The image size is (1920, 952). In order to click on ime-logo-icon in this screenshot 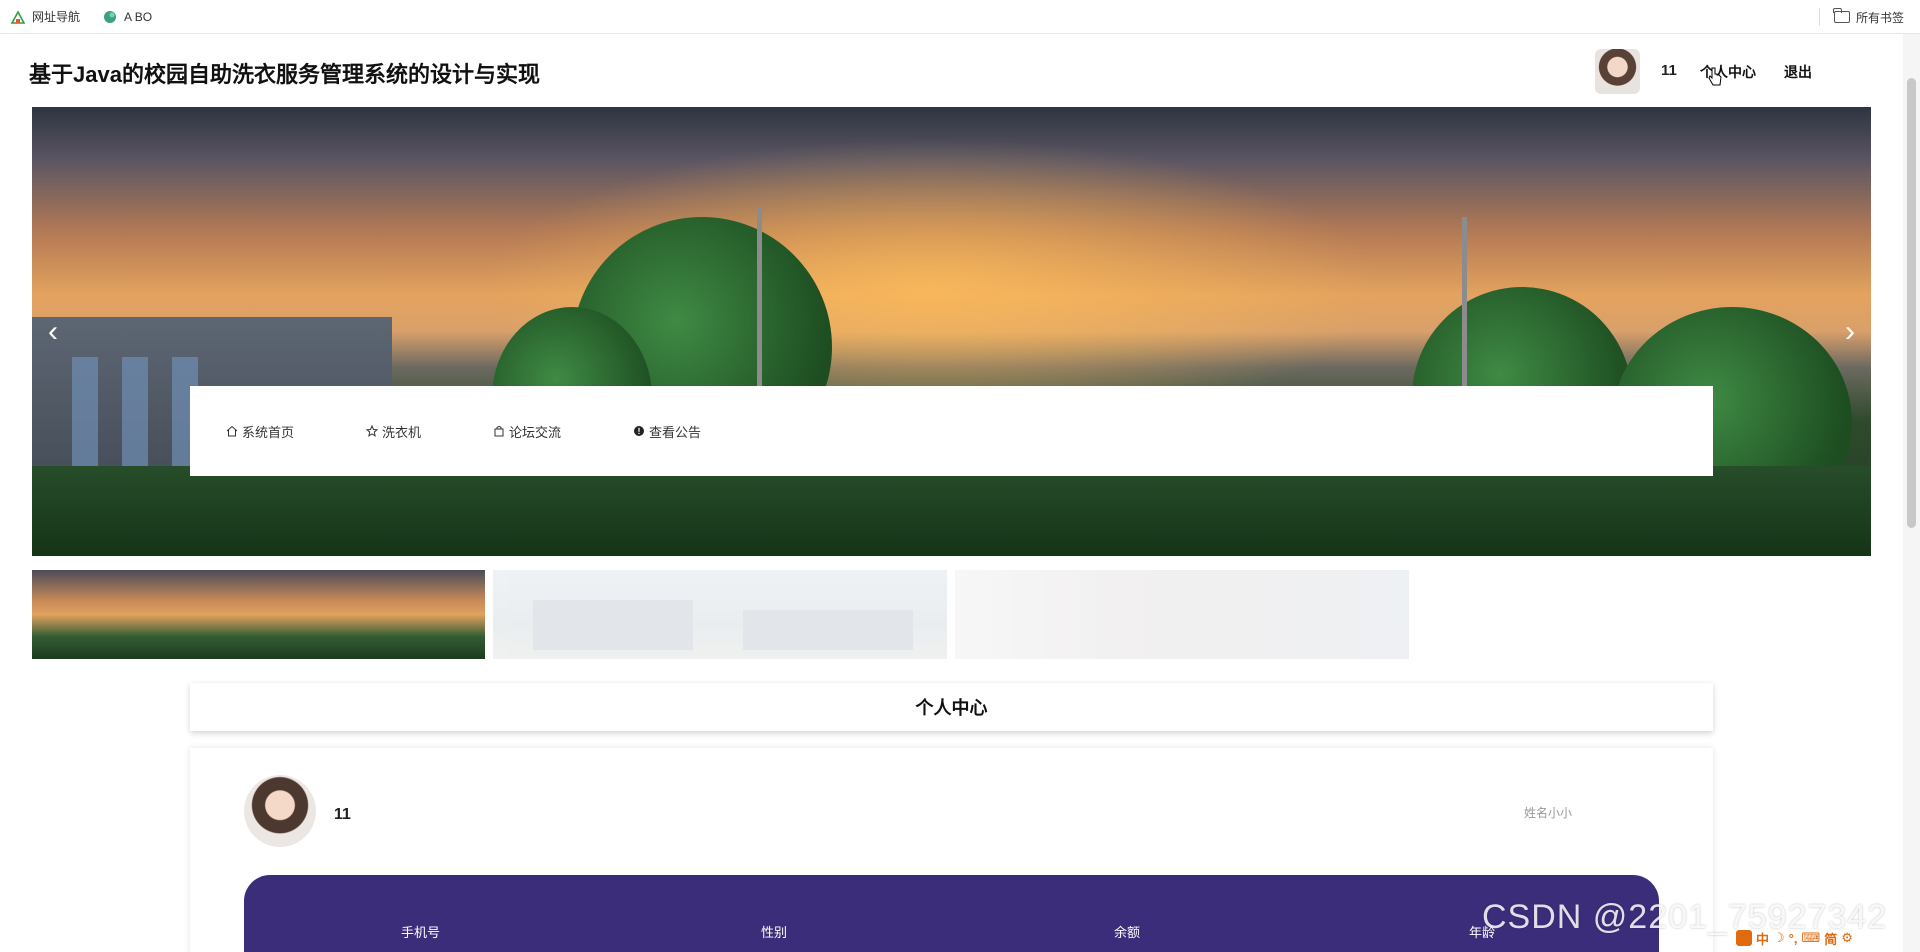, I will do `click(1744, 938)`.